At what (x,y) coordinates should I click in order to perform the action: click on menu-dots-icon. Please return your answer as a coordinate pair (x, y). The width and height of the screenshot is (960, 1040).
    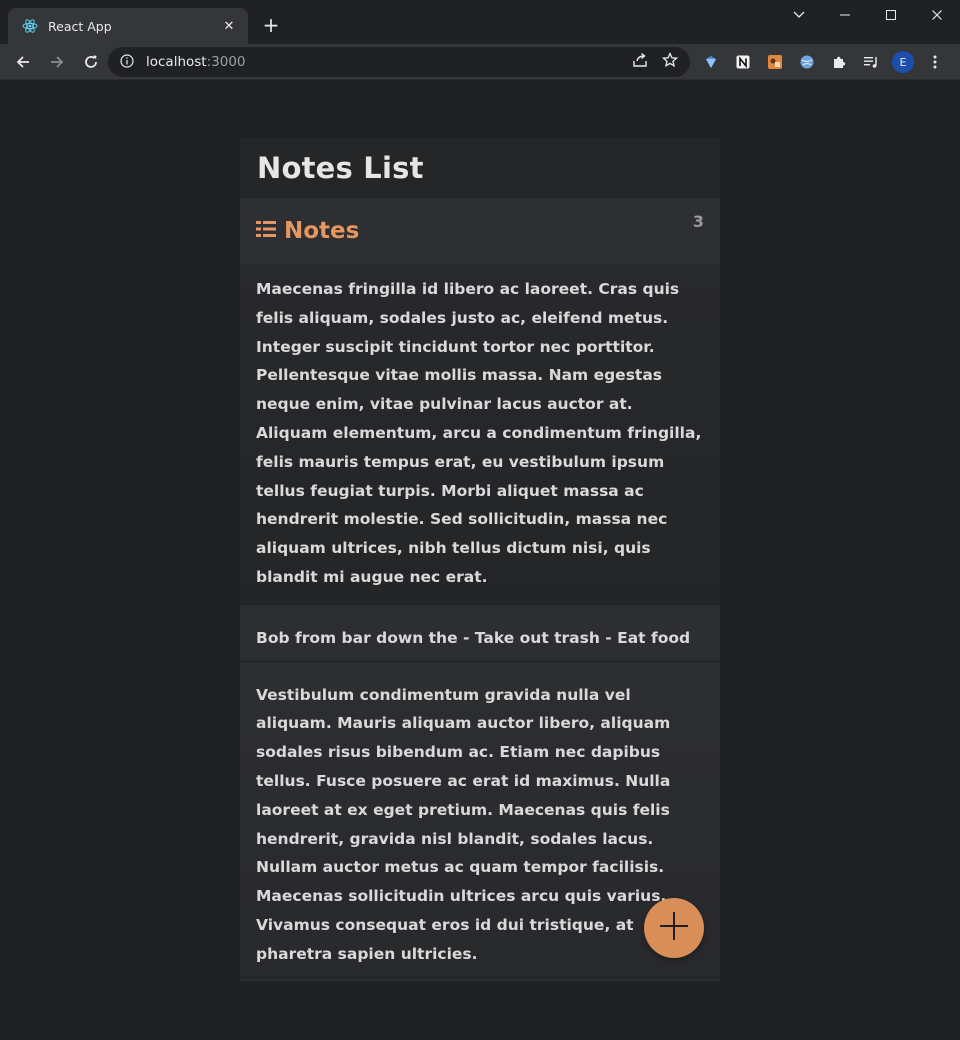
    Looking at the image, I should click on (935, 62).